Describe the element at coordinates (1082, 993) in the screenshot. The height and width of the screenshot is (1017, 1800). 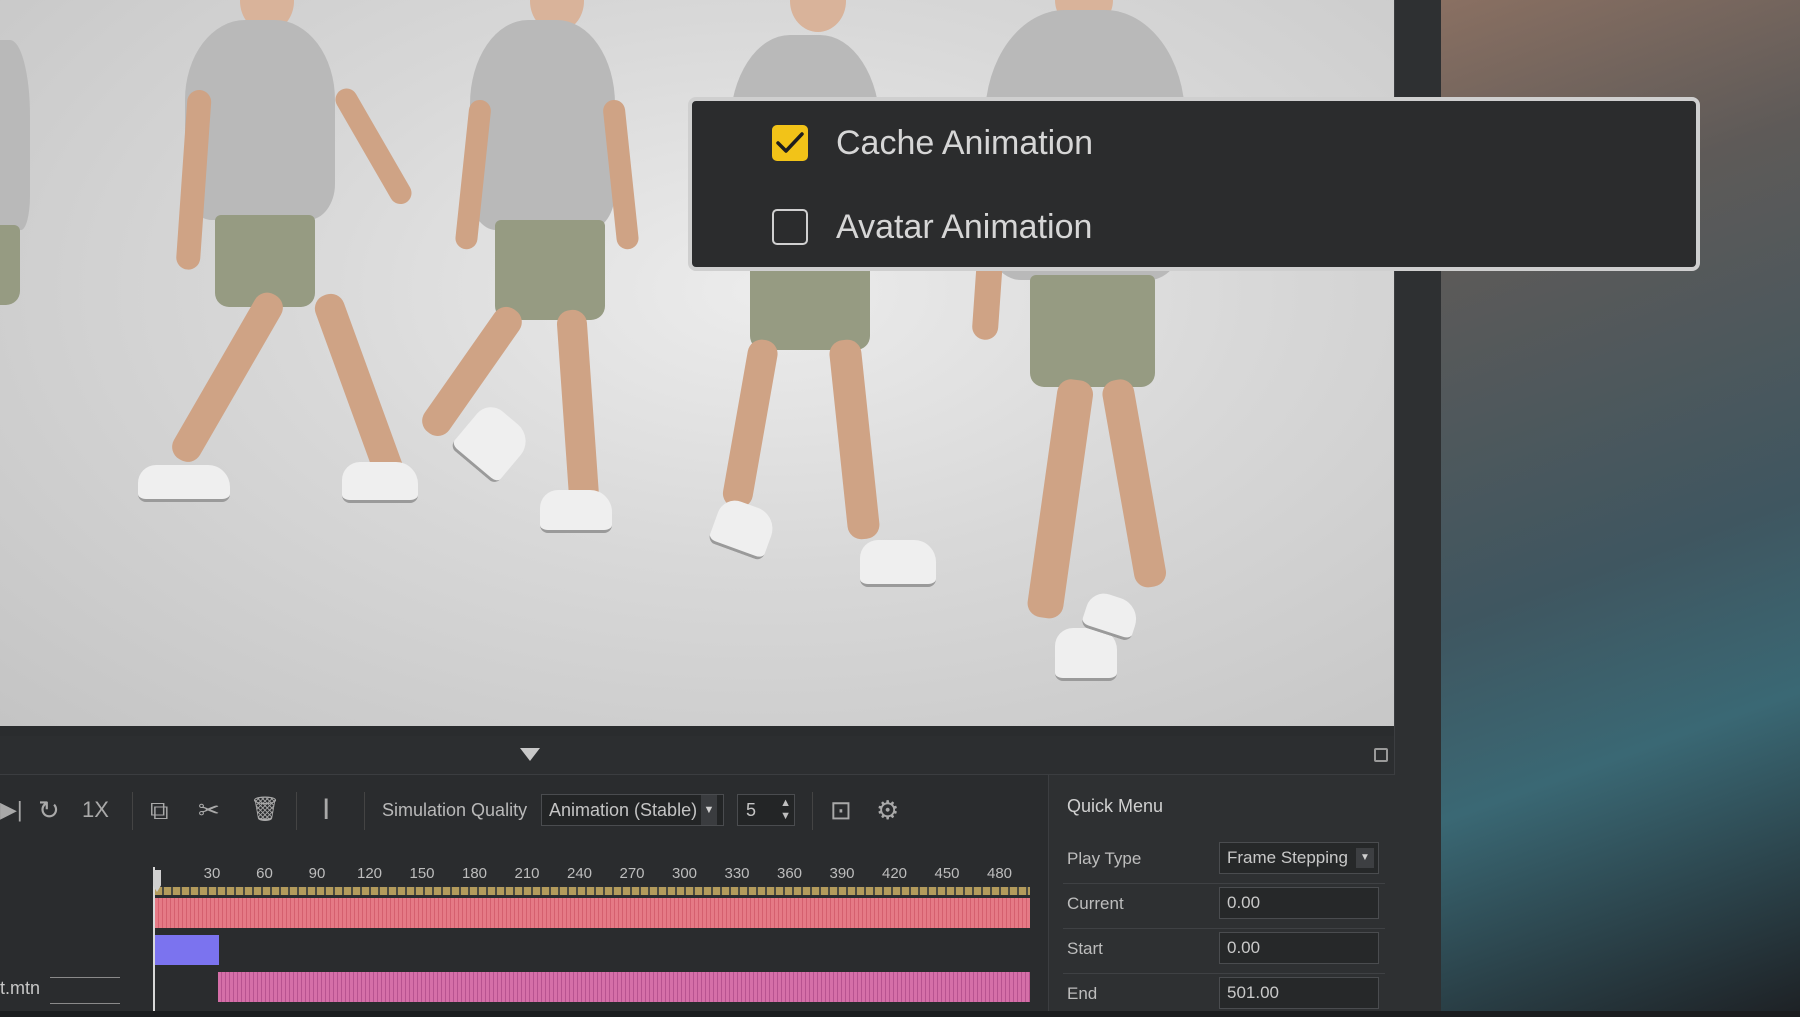
I see `end-label: End` at that location.